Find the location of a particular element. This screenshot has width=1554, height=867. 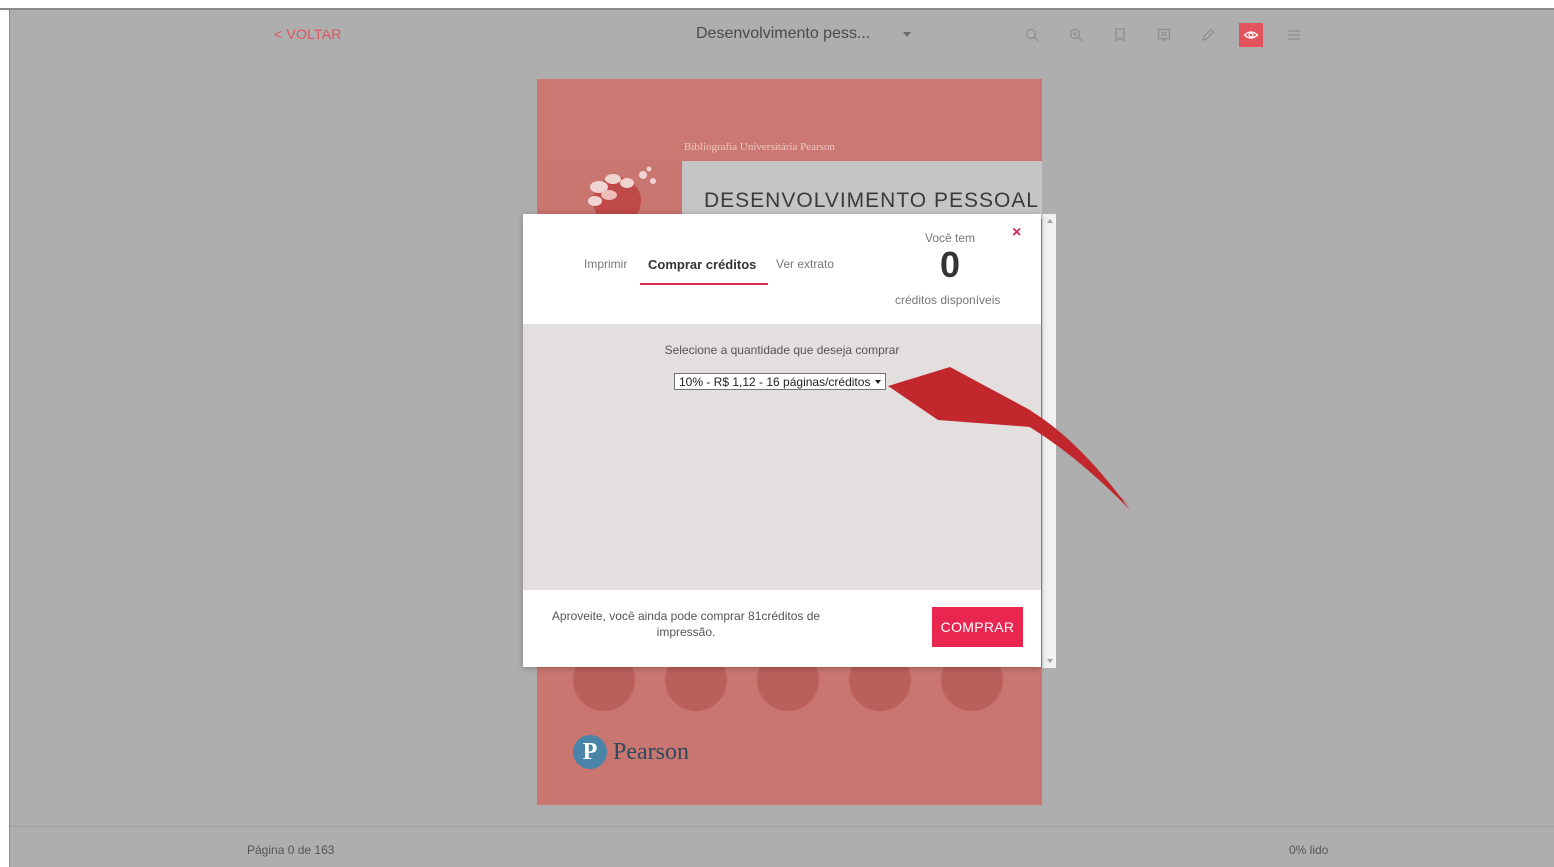

cover-title-box: DESENVOLVIMENTO PESSOAL is located at coordinates (862, 190).